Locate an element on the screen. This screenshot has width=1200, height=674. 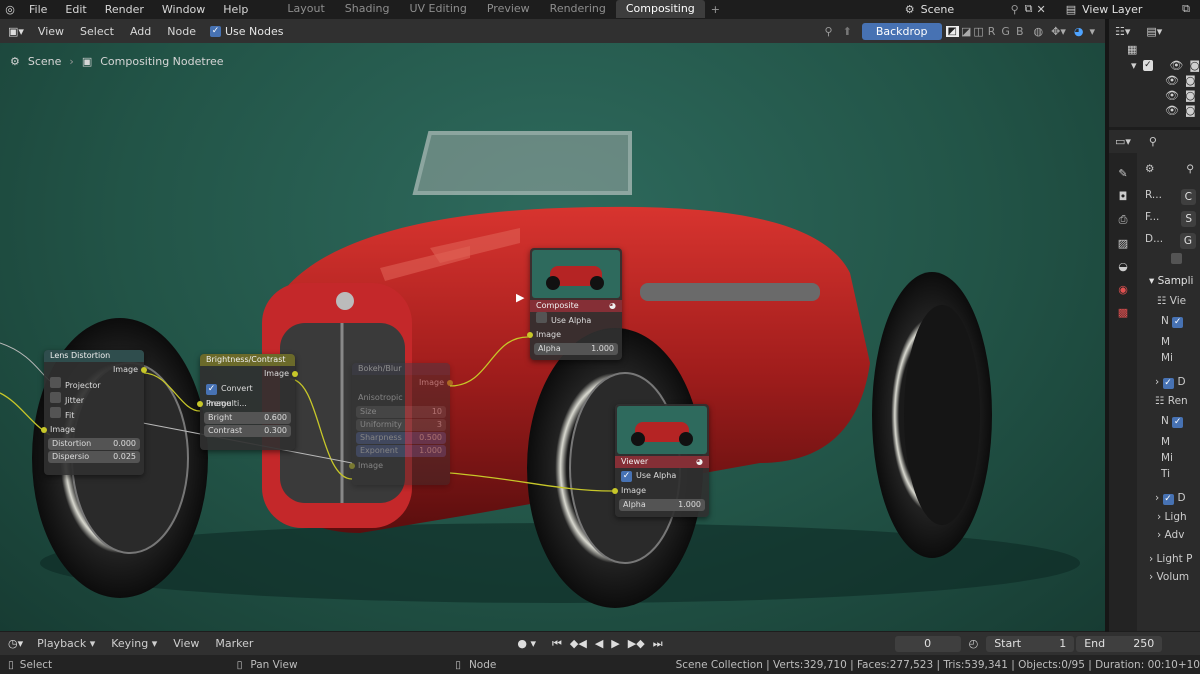
node-header: Lens Distortion is located at coordinates (94, 356).